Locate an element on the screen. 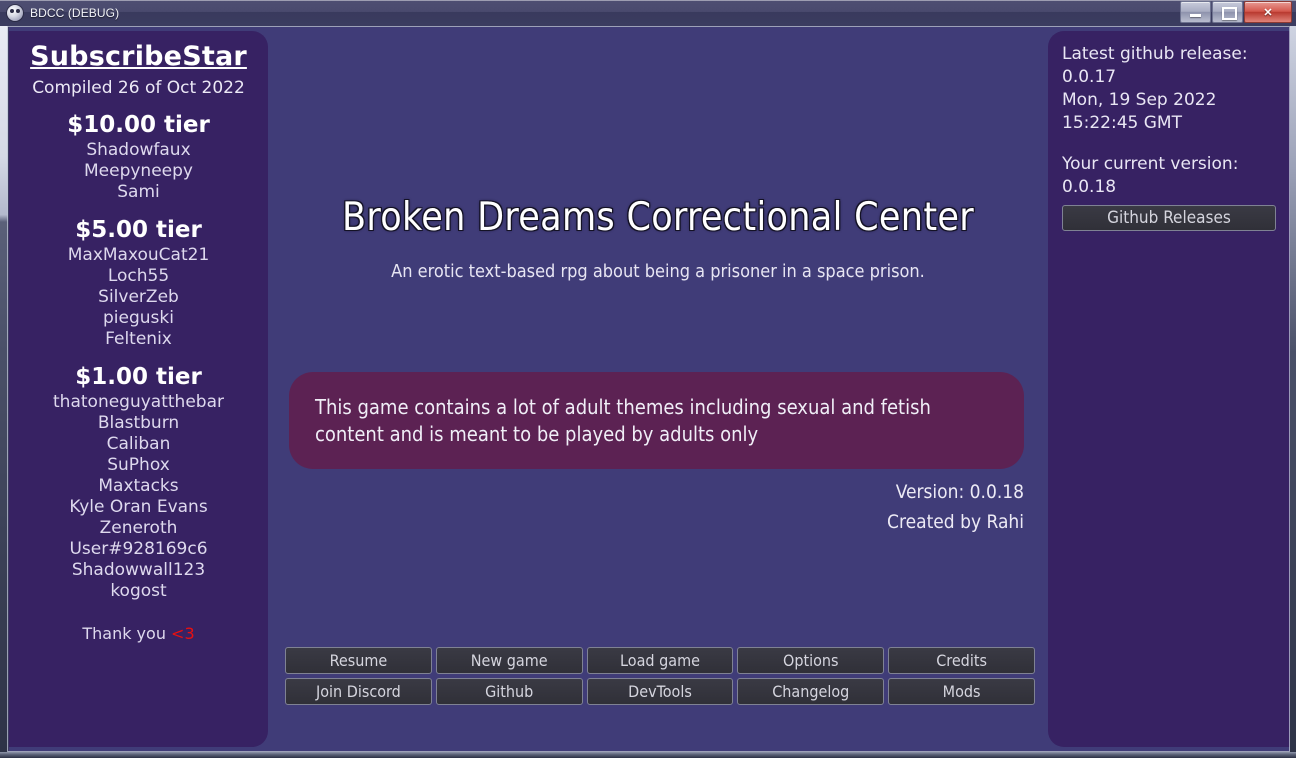 The width and height of the screenshot is (1296, 758). latest-release-version: 0.0.17 is located at coordinates (1089, 77).